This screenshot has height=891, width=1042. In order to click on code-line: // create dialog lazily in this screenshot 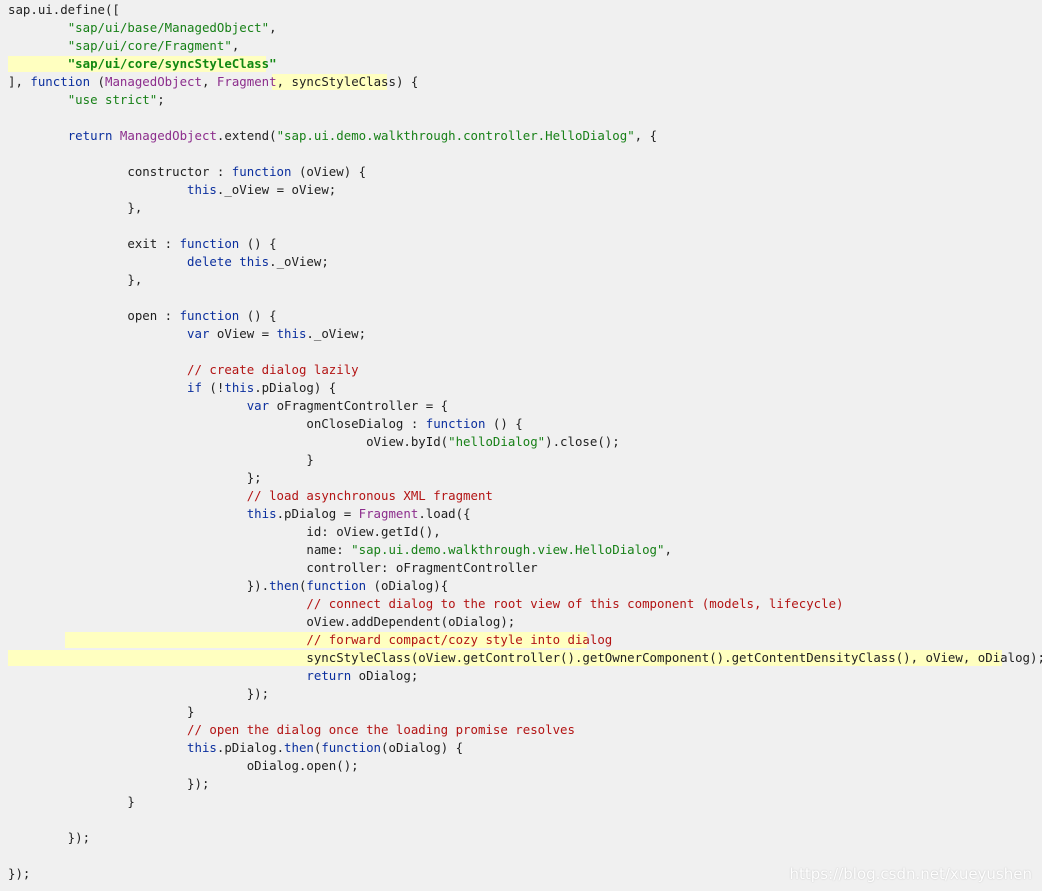, I will do `click(273, 369)`.